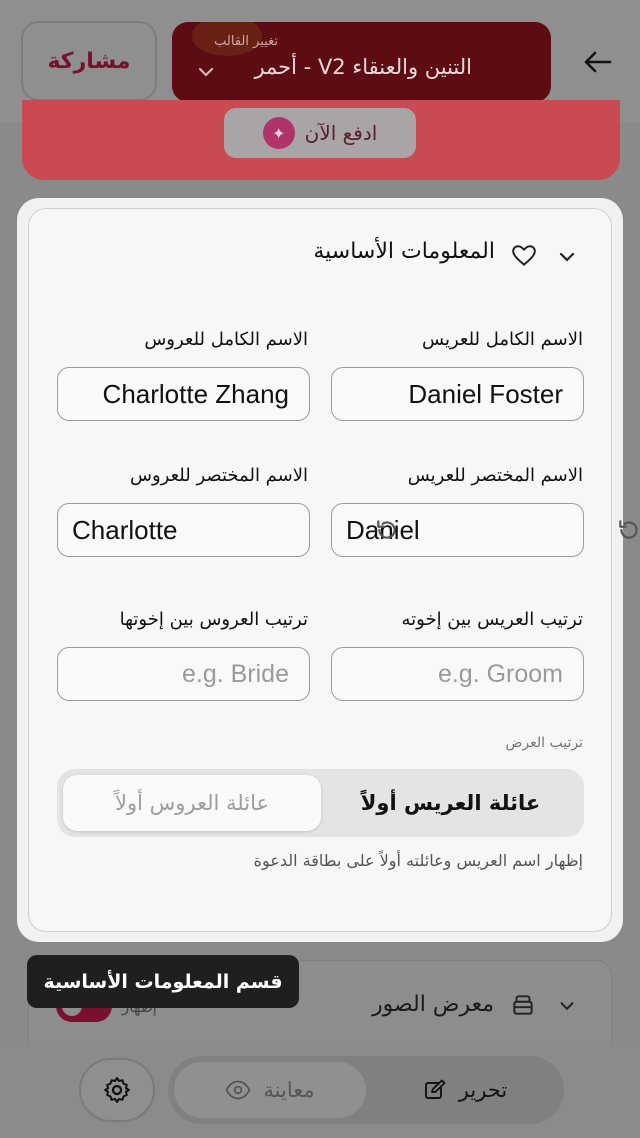 This screenshot has width=640, height=1138. What do you see at coordinates (492, 619) in the screenshot?
I see `groom-sibling-order-label: ترتيب العريس بين إخوته` at bounding box center [492, 619].